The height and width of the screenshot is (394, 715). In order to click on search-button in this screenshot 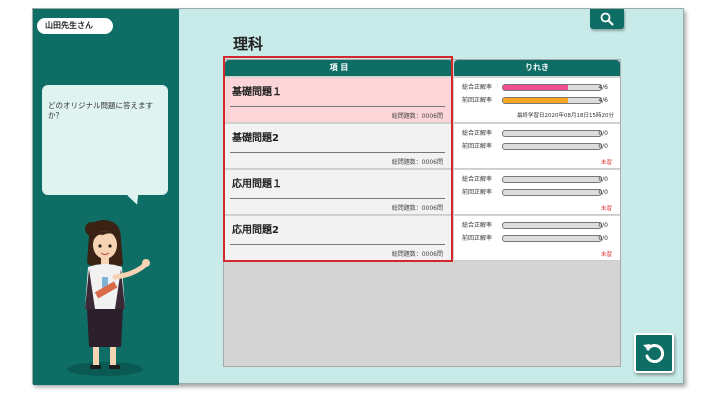, I will do `click(607, 19)`.